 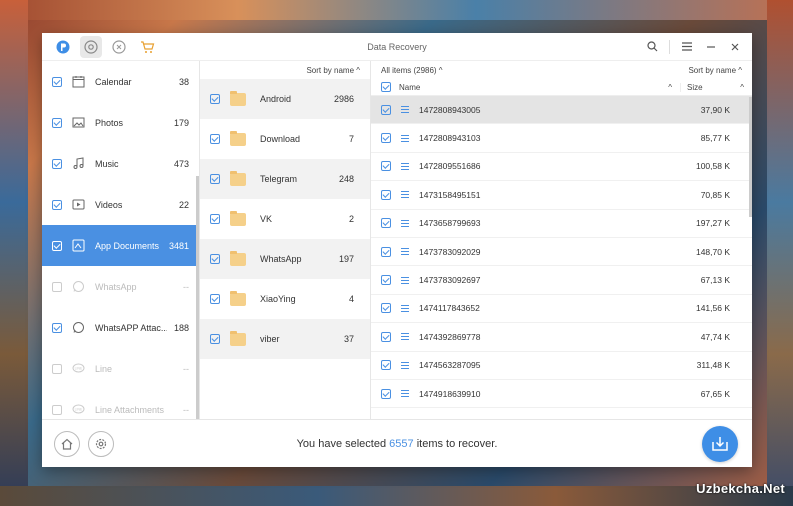 I want to click on settings-circle-icon, so click(x=91, y=46).